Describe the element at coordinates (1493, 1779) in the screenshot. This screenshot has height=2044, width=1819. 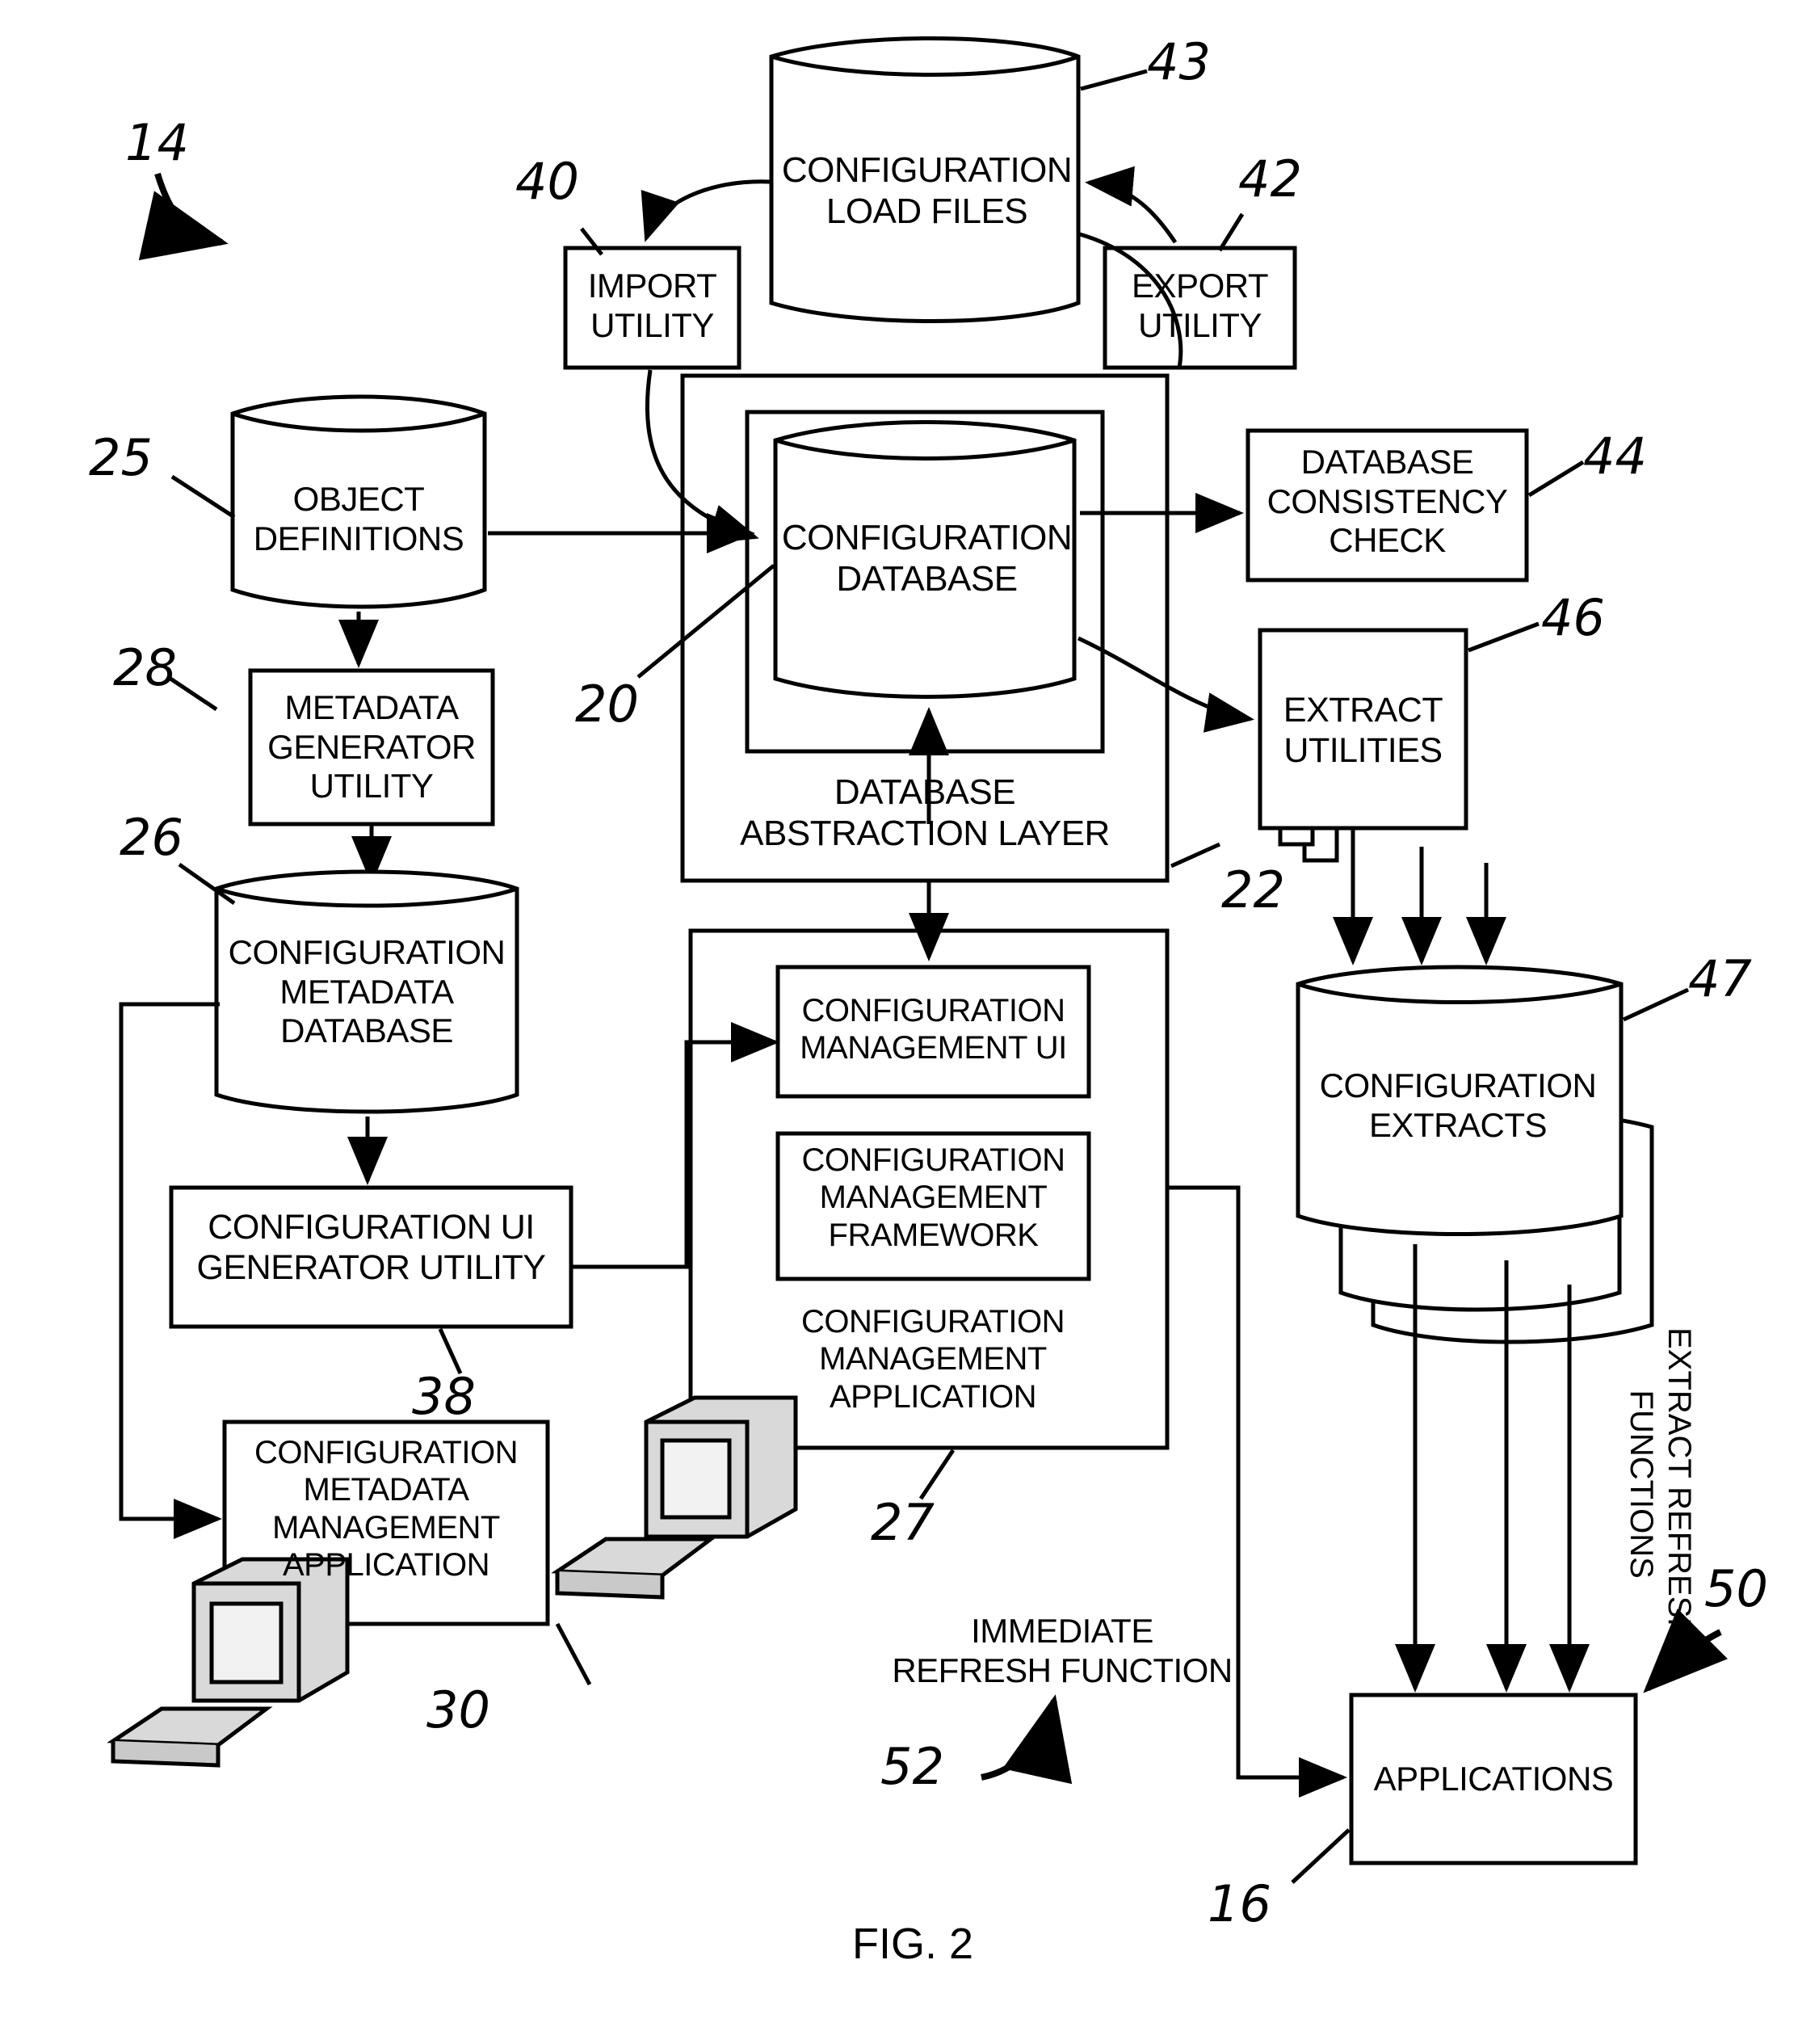
I see `applications-shape` at that location.